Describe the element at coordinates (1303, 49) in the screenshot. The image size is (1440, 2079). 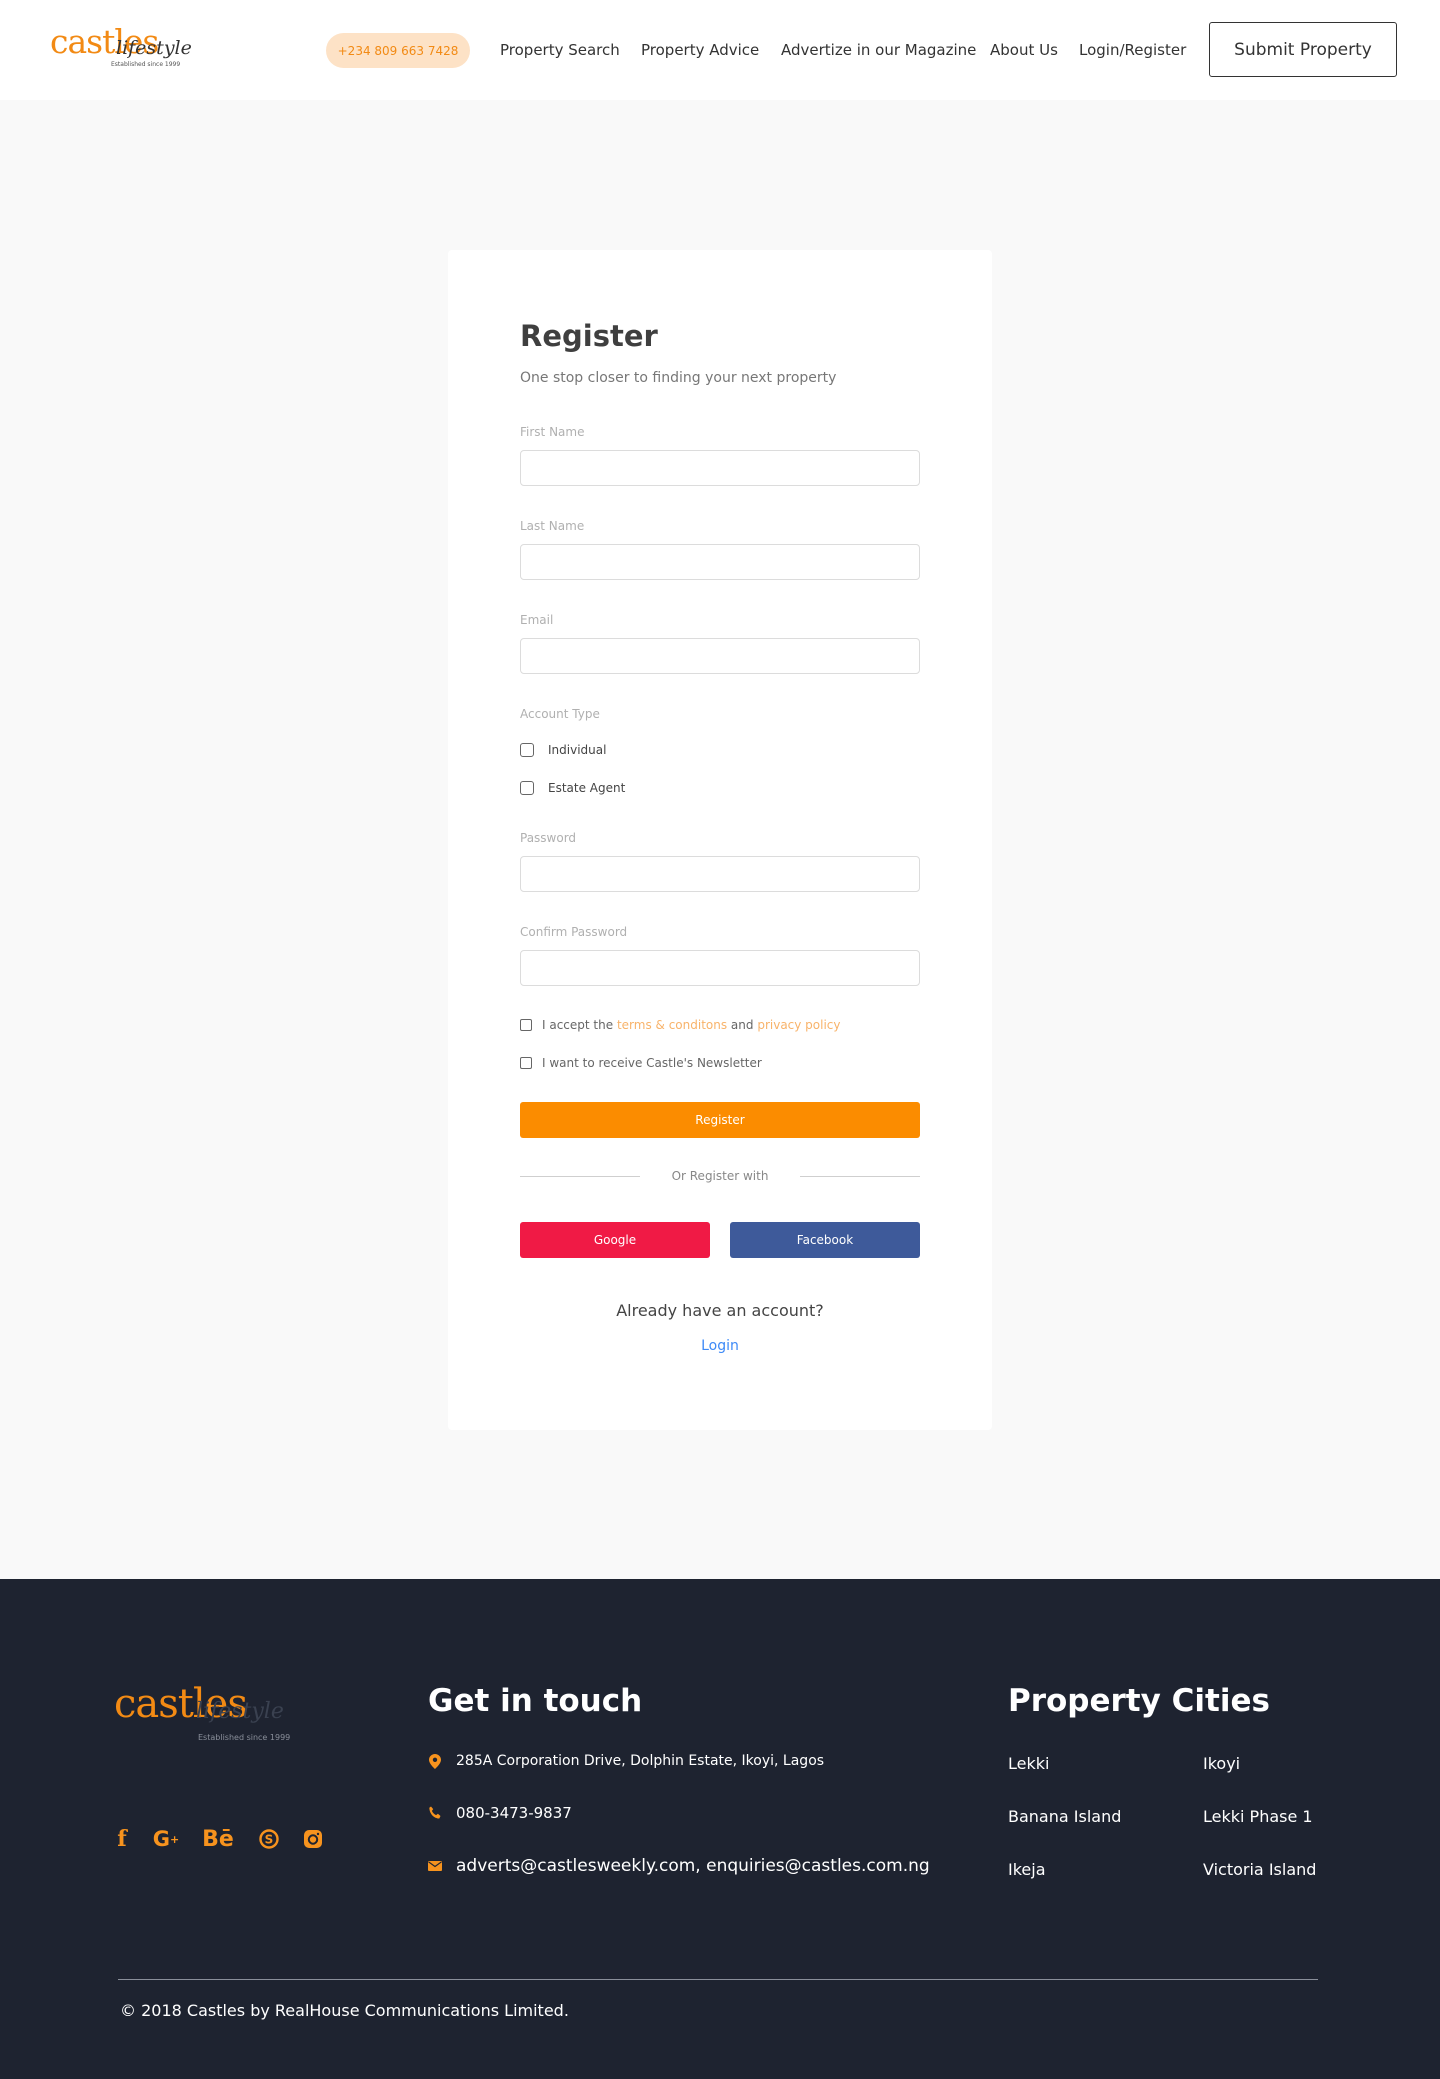
I see `submit-property-button: Submit Property` at that location.